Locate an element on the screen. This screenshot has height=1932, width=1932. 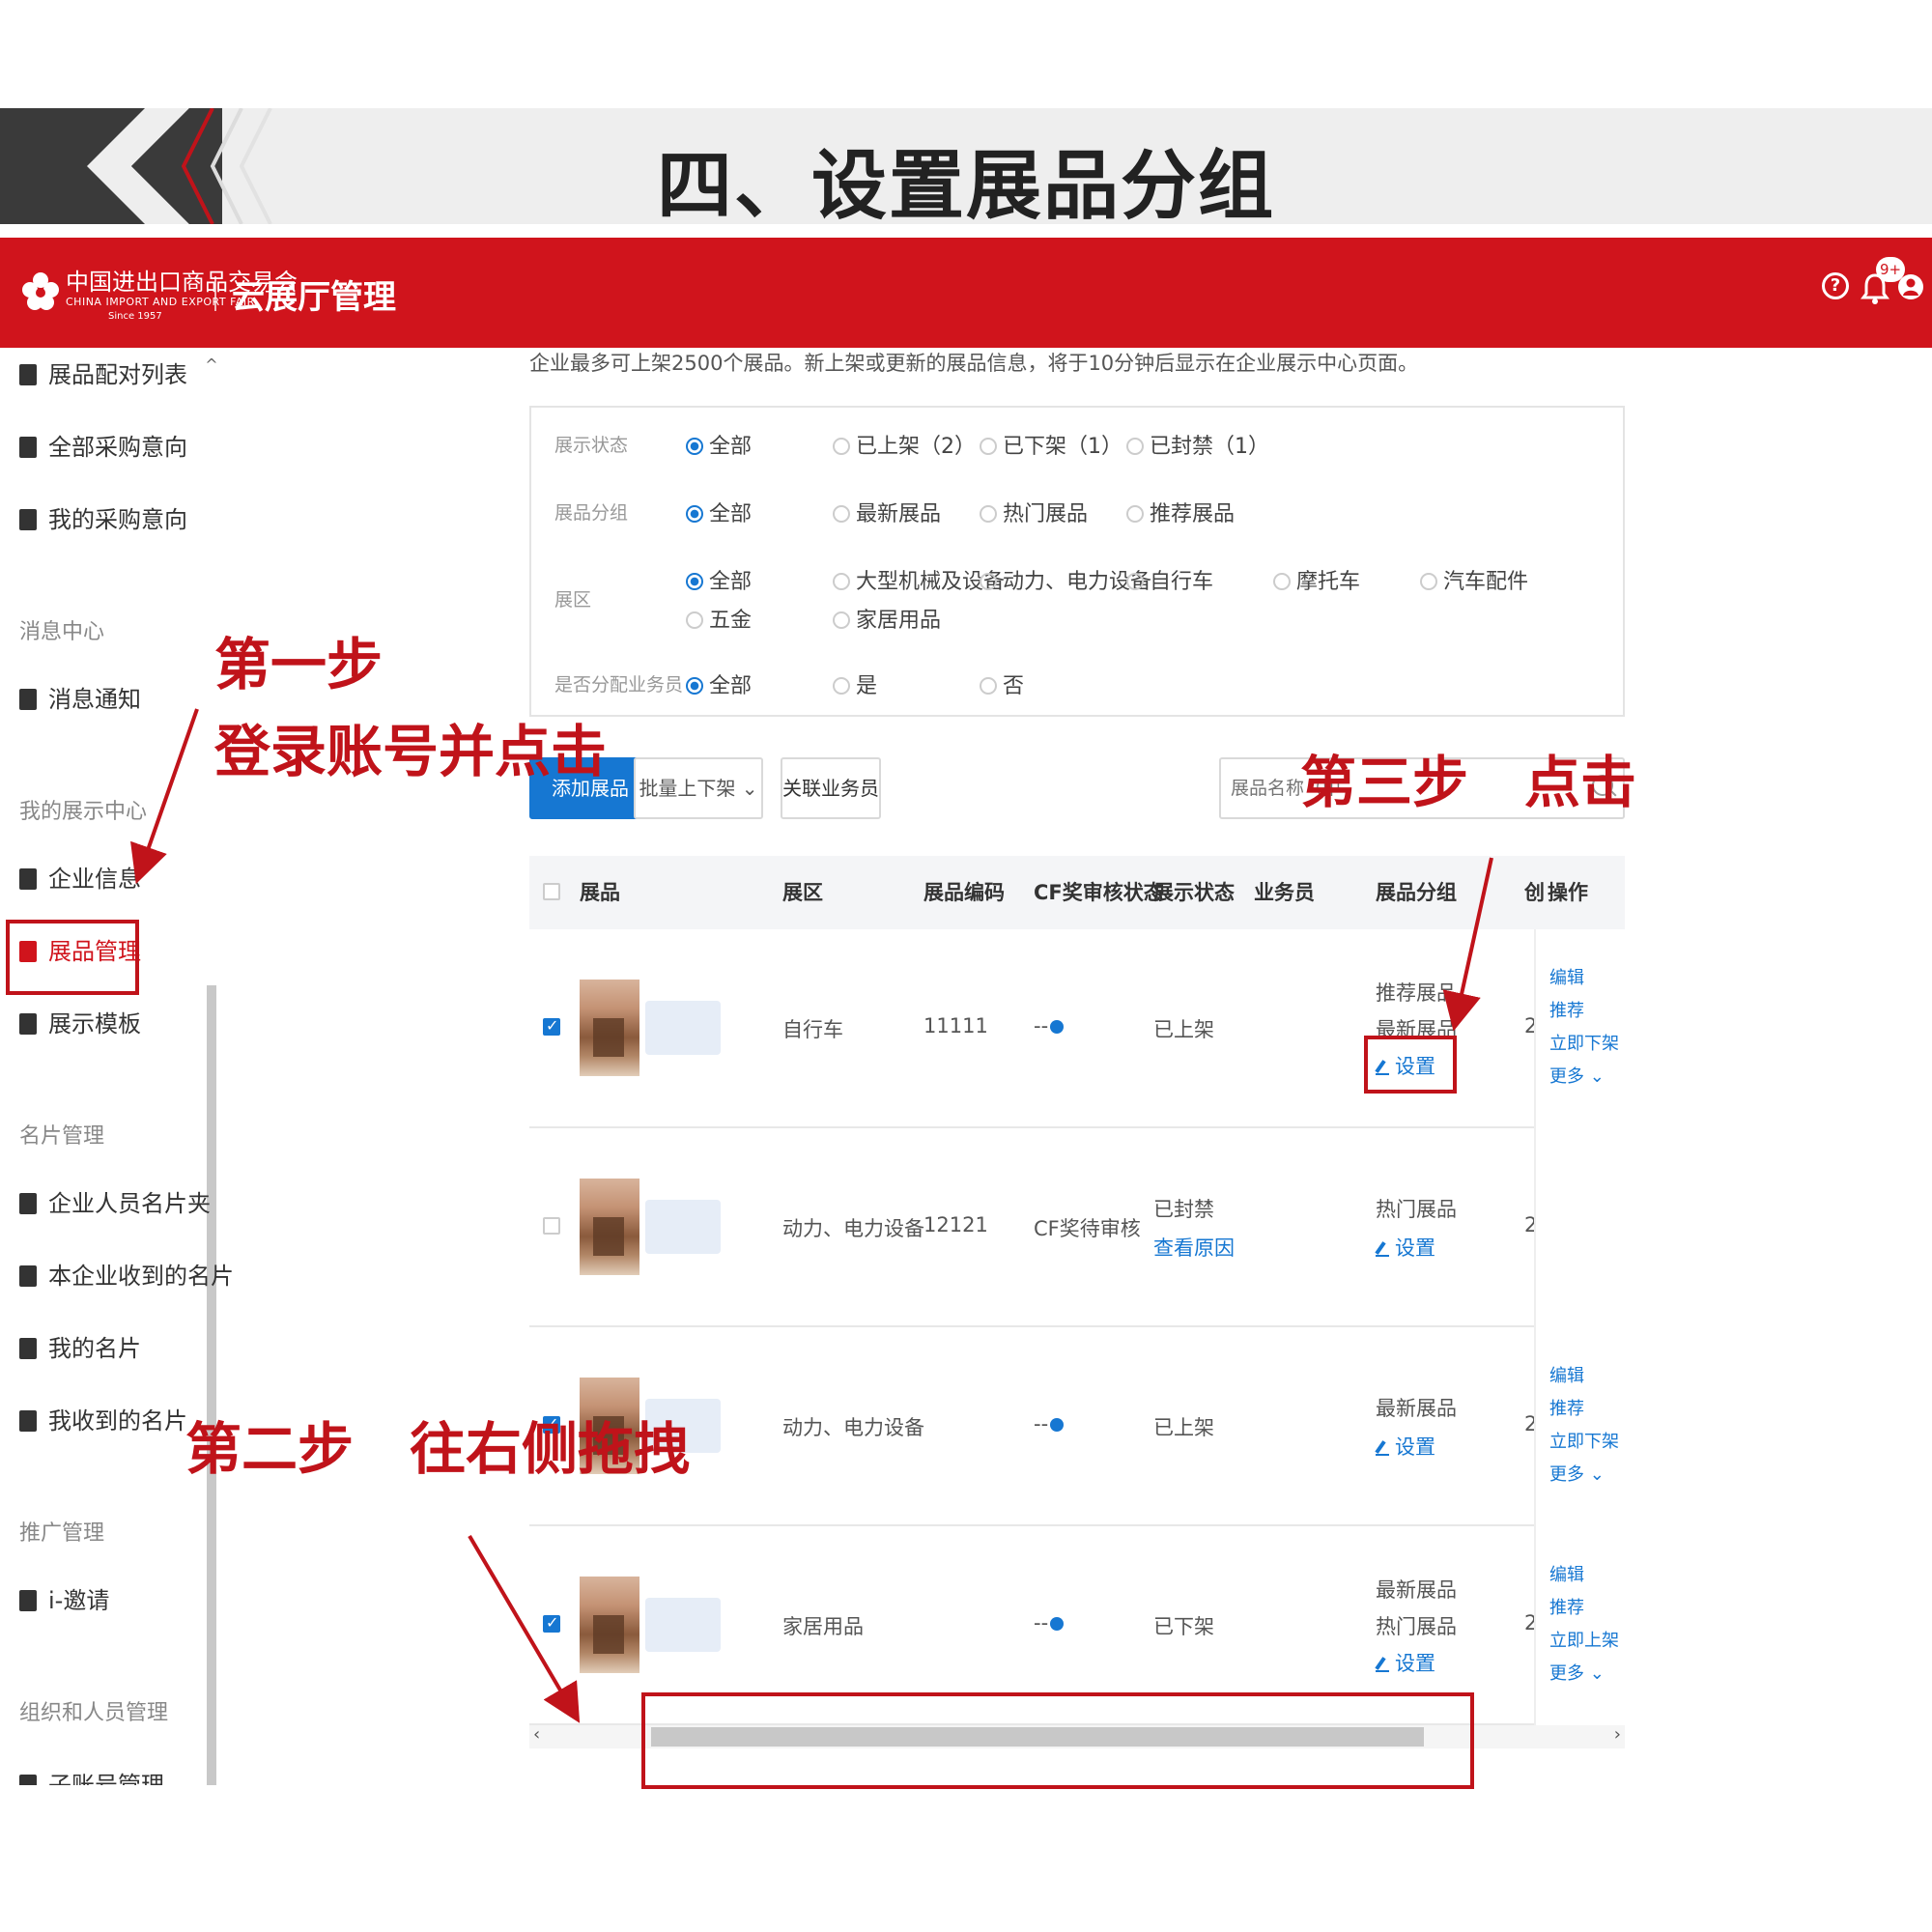
sidebar-item-label: 子账号管理 is located at coordinates (106, 1778).